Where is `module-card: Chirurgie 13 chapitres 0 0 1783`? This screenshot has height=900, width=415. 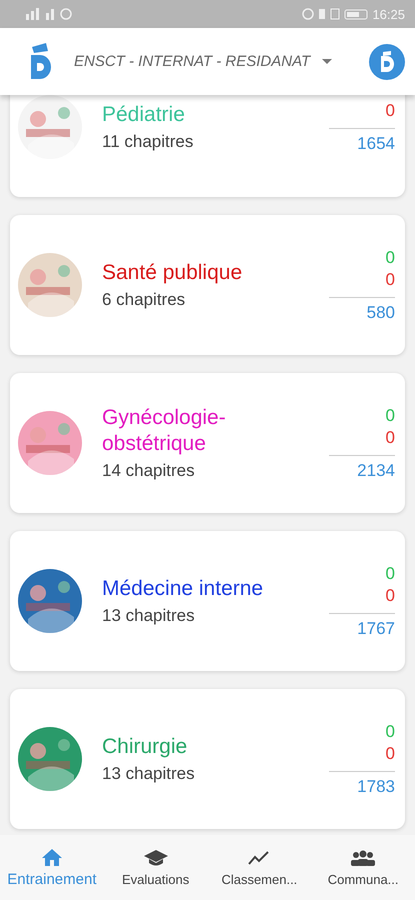 module-card: Chirurgie 13 chapitres 0 0 1783 is located at coordinates (207, 759).